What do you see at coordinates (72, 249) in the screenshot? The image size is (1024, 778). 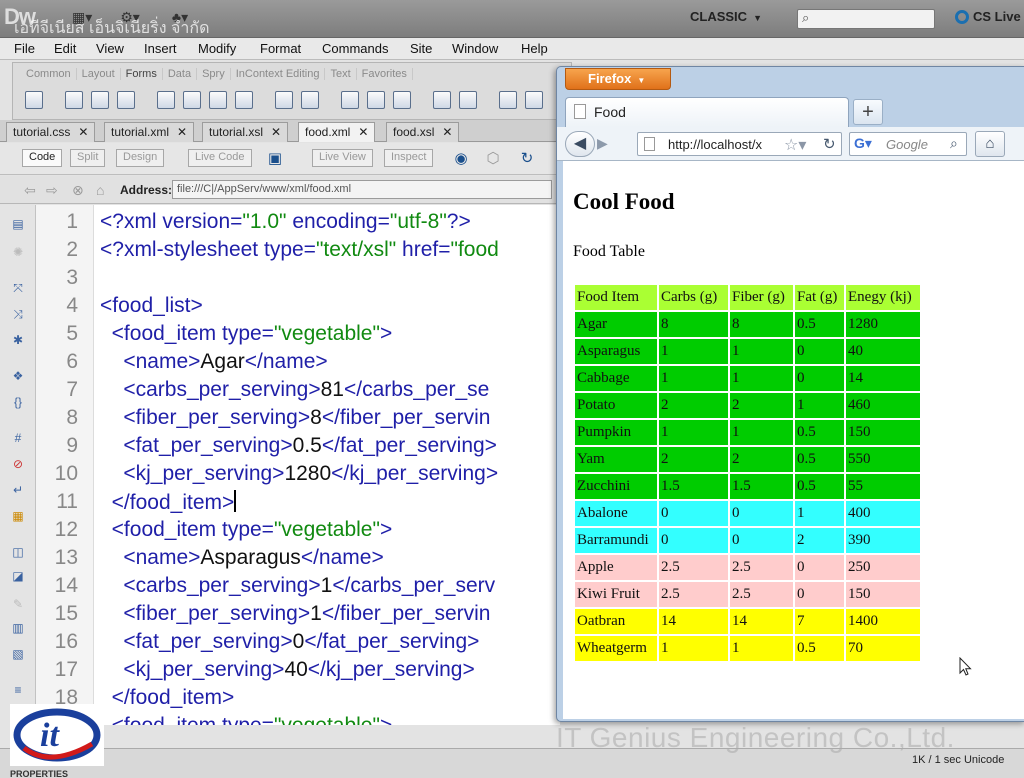 I see `line-number: 2` at bounding box center [72, 249].